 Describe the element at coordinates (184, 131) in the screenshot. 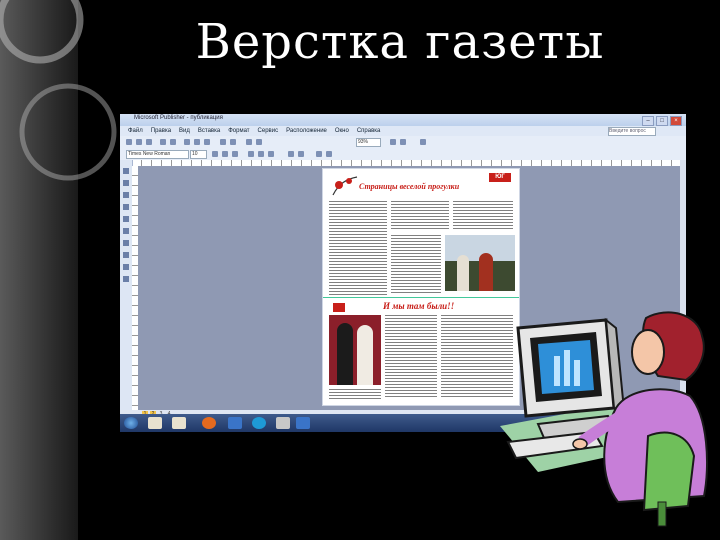

I see `menu-view: Вид` at that location.